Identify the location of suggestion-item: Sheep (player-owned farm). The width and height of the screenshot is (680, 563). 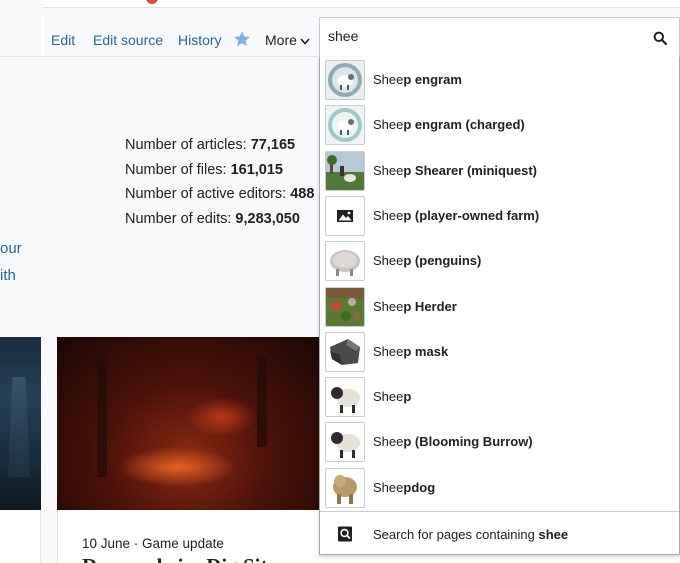
(499, 215).